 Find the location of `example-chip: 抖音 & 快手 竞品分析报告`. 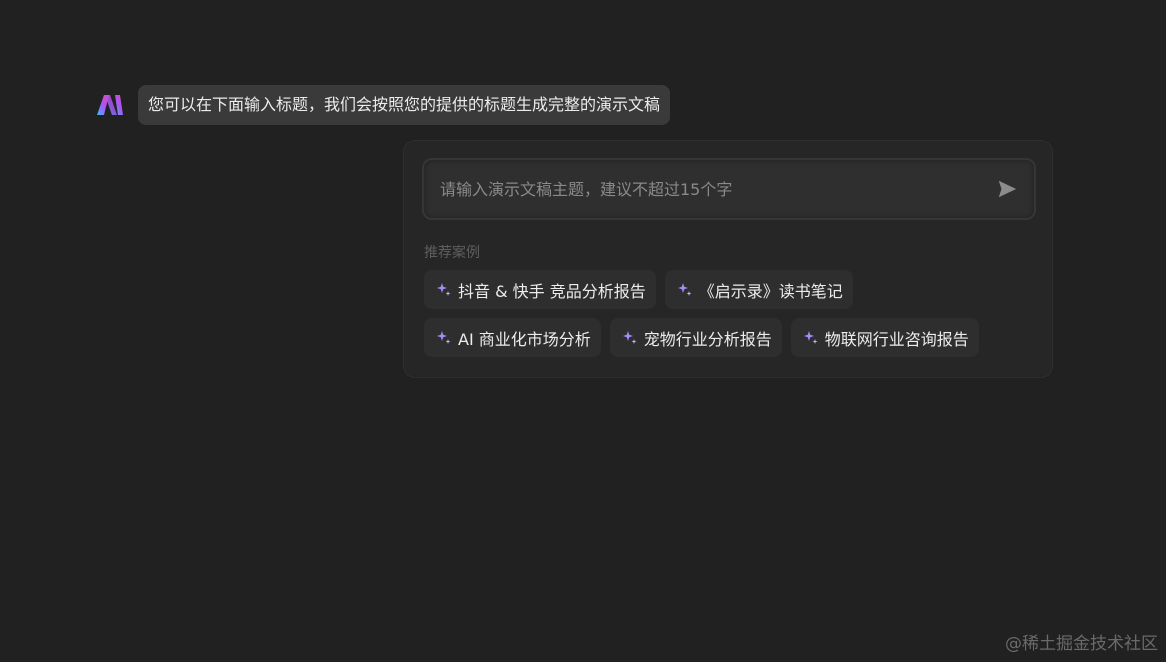

example-chip: 抖音 & 快手 竞品分析报告 is located at coordinates (540, 289).